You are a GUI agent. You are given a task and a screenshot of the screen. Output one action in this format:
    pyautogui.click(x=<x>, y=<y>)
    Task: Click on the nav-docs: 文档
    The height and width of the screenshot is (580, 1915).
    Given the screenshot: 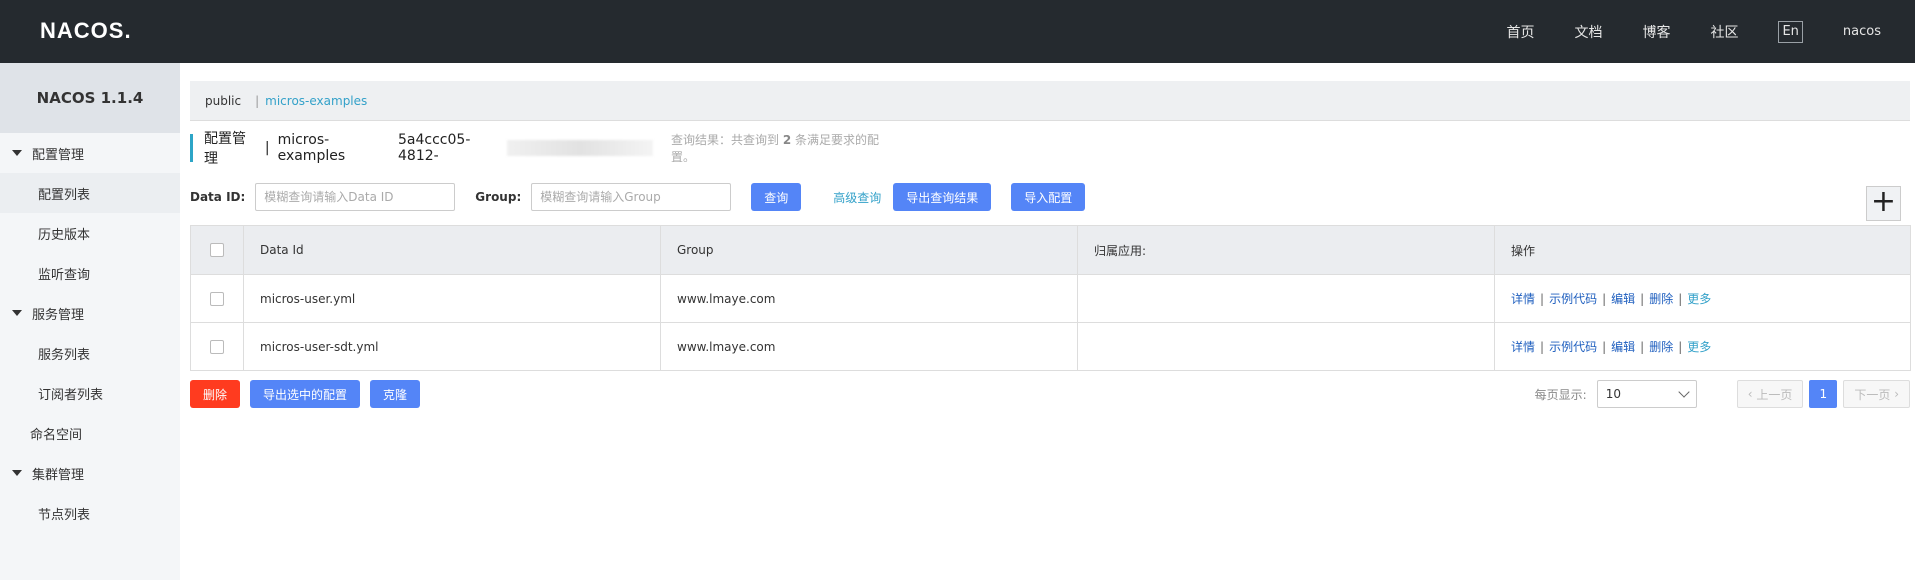 What is the action you would take?
    pyautogui.click(x=1588, y=32)
    